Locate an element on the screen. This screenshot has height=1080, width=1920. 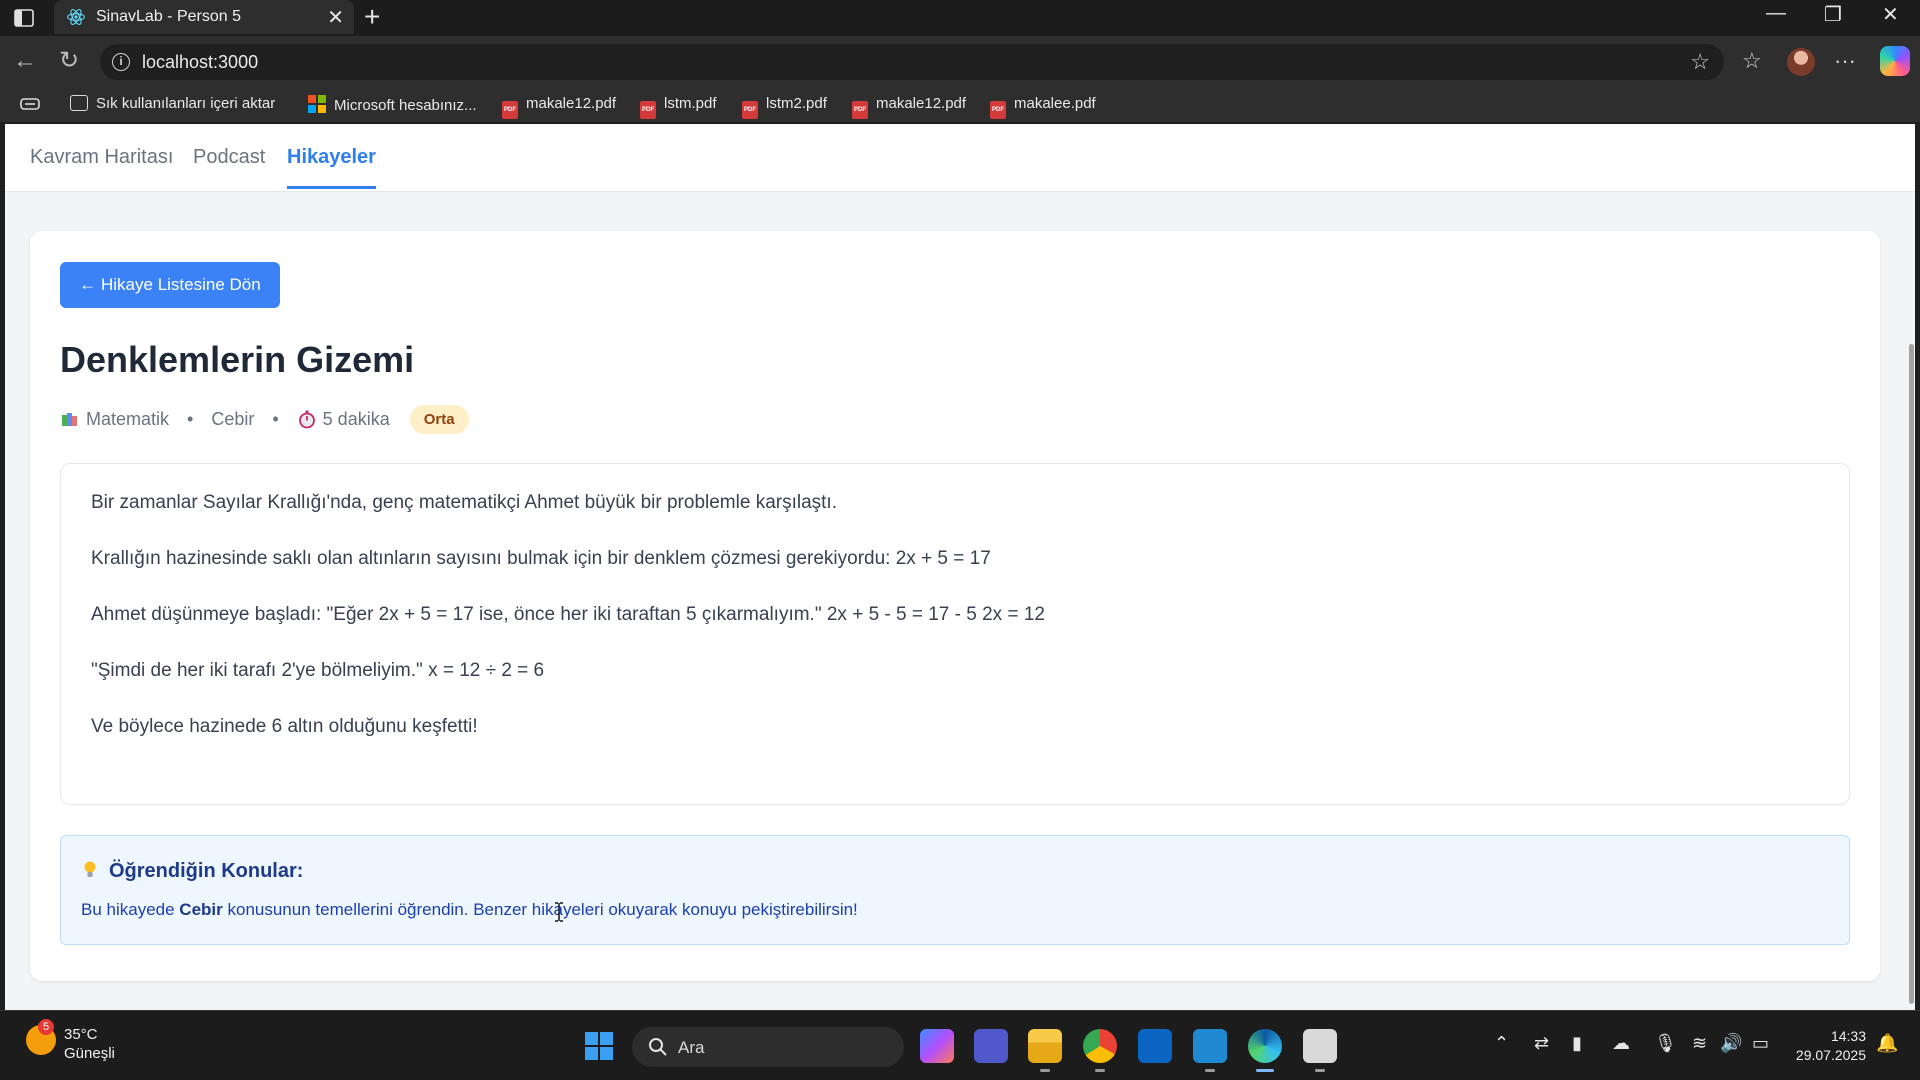
tab-actions-icon is located at coordinates (30, 104).